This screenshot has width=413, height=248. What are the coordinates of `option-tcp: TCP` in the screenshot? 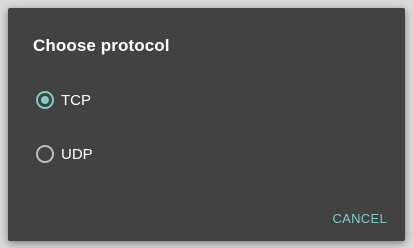 It's located at (63, 100).